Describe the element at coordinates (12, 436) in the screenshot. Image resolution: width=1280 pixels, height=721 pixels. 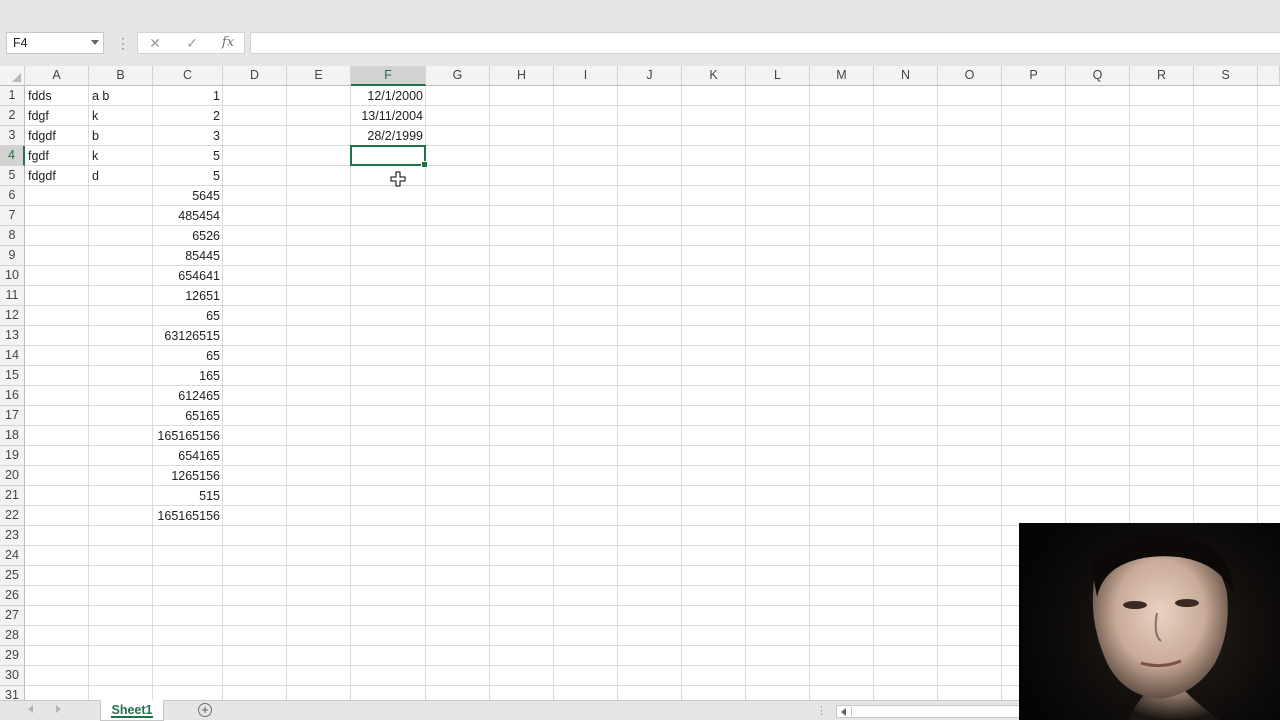
I see `row-header-18: 18` at that location.